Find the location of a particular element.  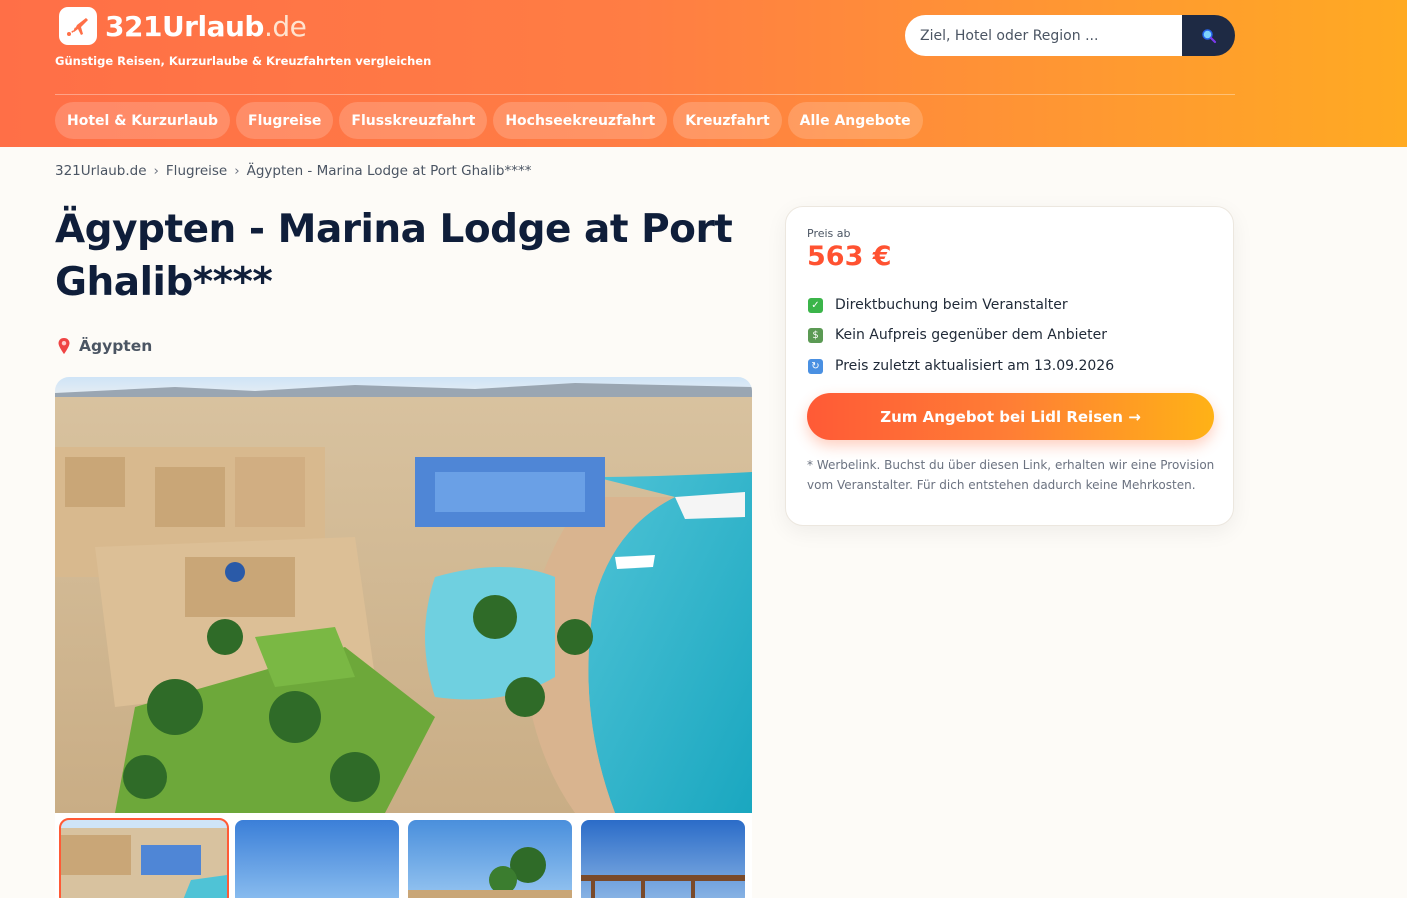

check-icon: ✓ is located at coordinates (815, 305).